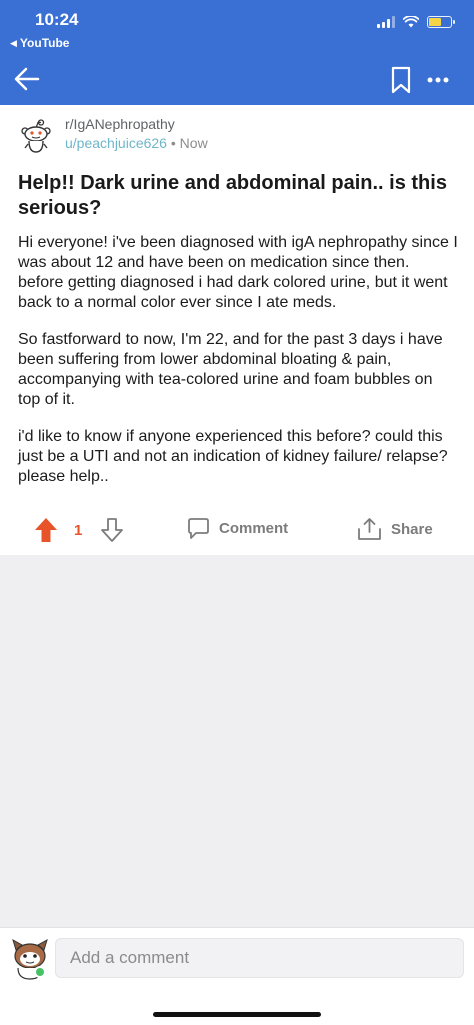 This screenshot has width=474, height=1025. What do you see at coordinates (57, 19) in the screenshot?
I see `status-time: 10:24` at bounding box center [57, 19].